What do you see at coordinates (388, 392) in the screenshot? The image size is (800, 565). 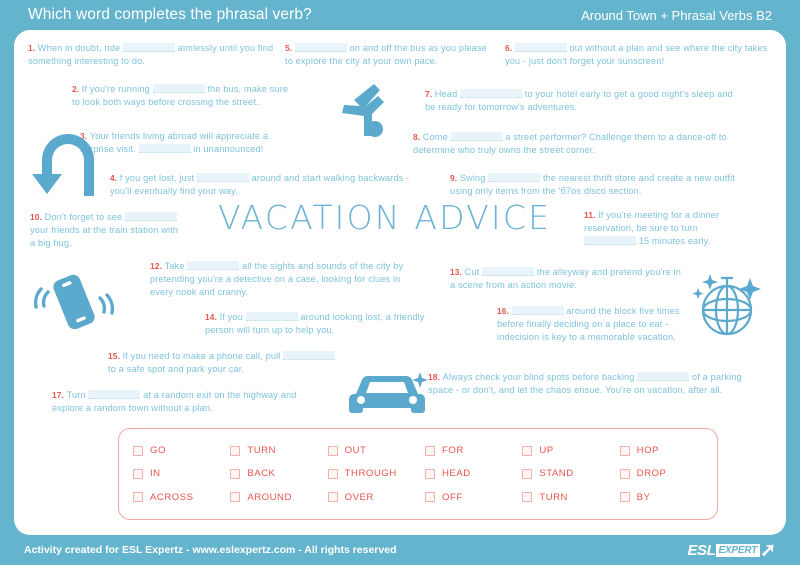 I see `car-icon` at bounding box center [388, 392].